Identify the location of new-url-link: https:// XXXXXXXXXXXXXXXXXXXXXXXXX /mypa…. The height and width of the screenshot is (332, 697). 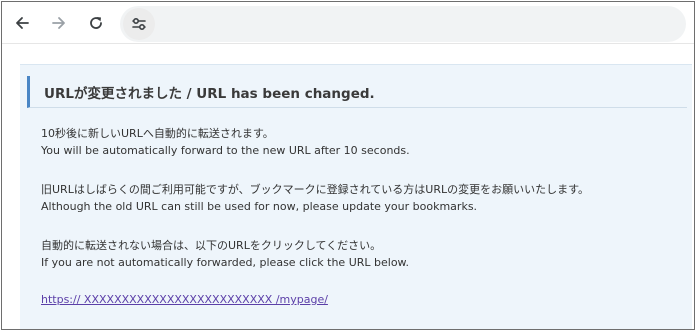
(184, 299).